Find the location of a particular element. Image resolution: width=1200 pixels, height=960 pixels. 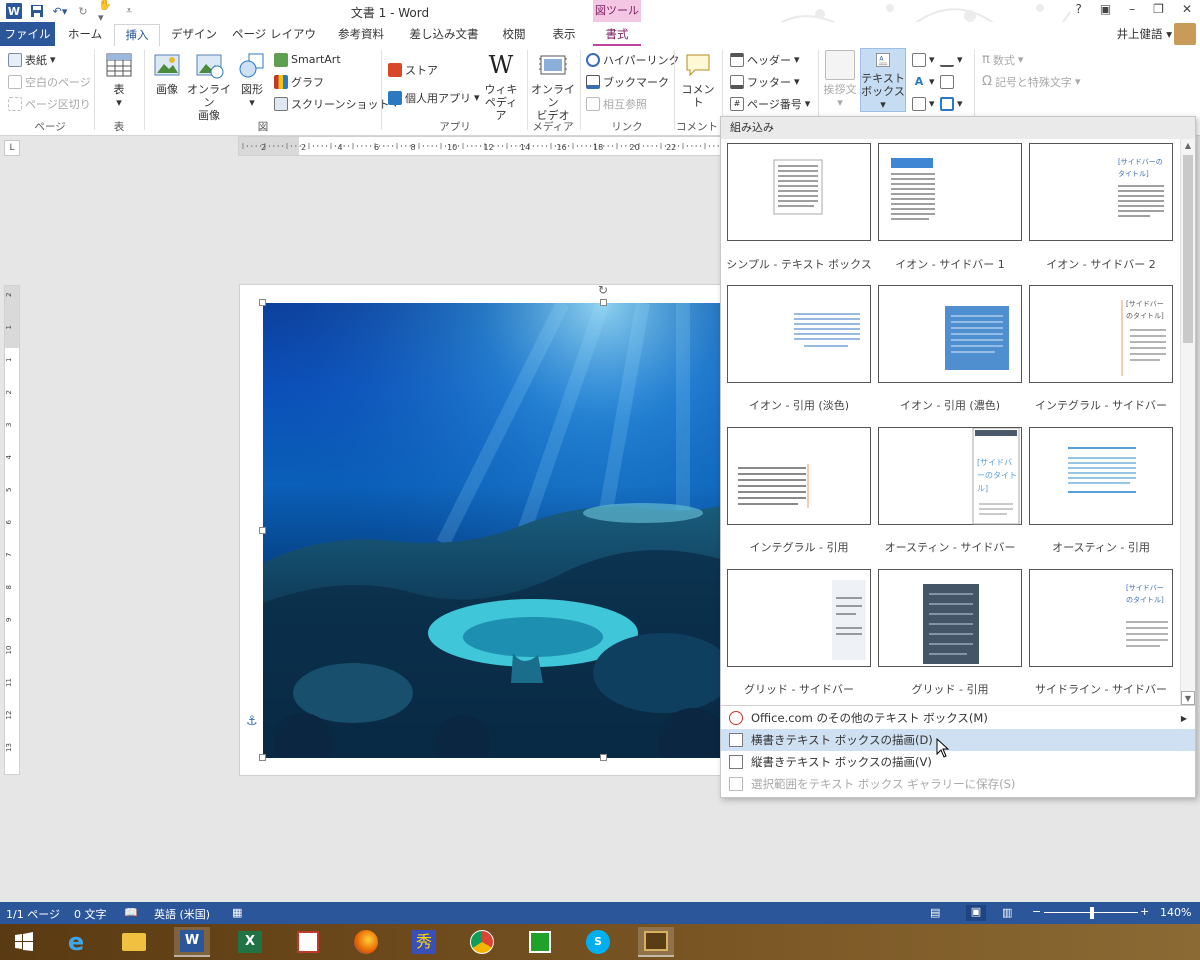

menu-office-com-more-textboxes: Office.com のその他のテキスト ボックス(M) ▶ is located at coordinates (958, 718).